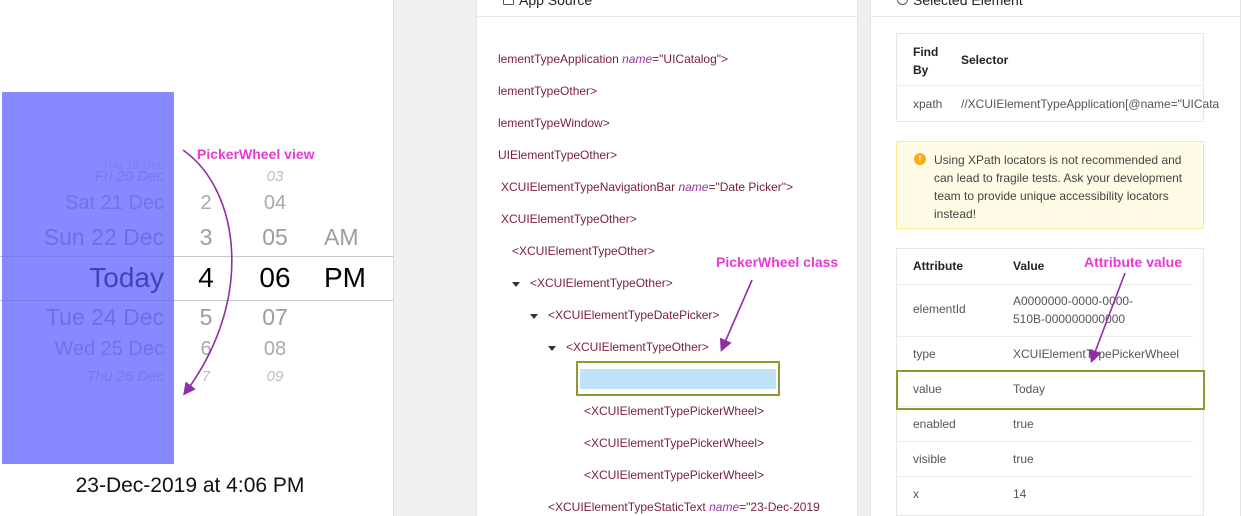 This screenshot has width=1241, height=516. I want to click on selected-element-title: Selected Element, so click(968, 4).